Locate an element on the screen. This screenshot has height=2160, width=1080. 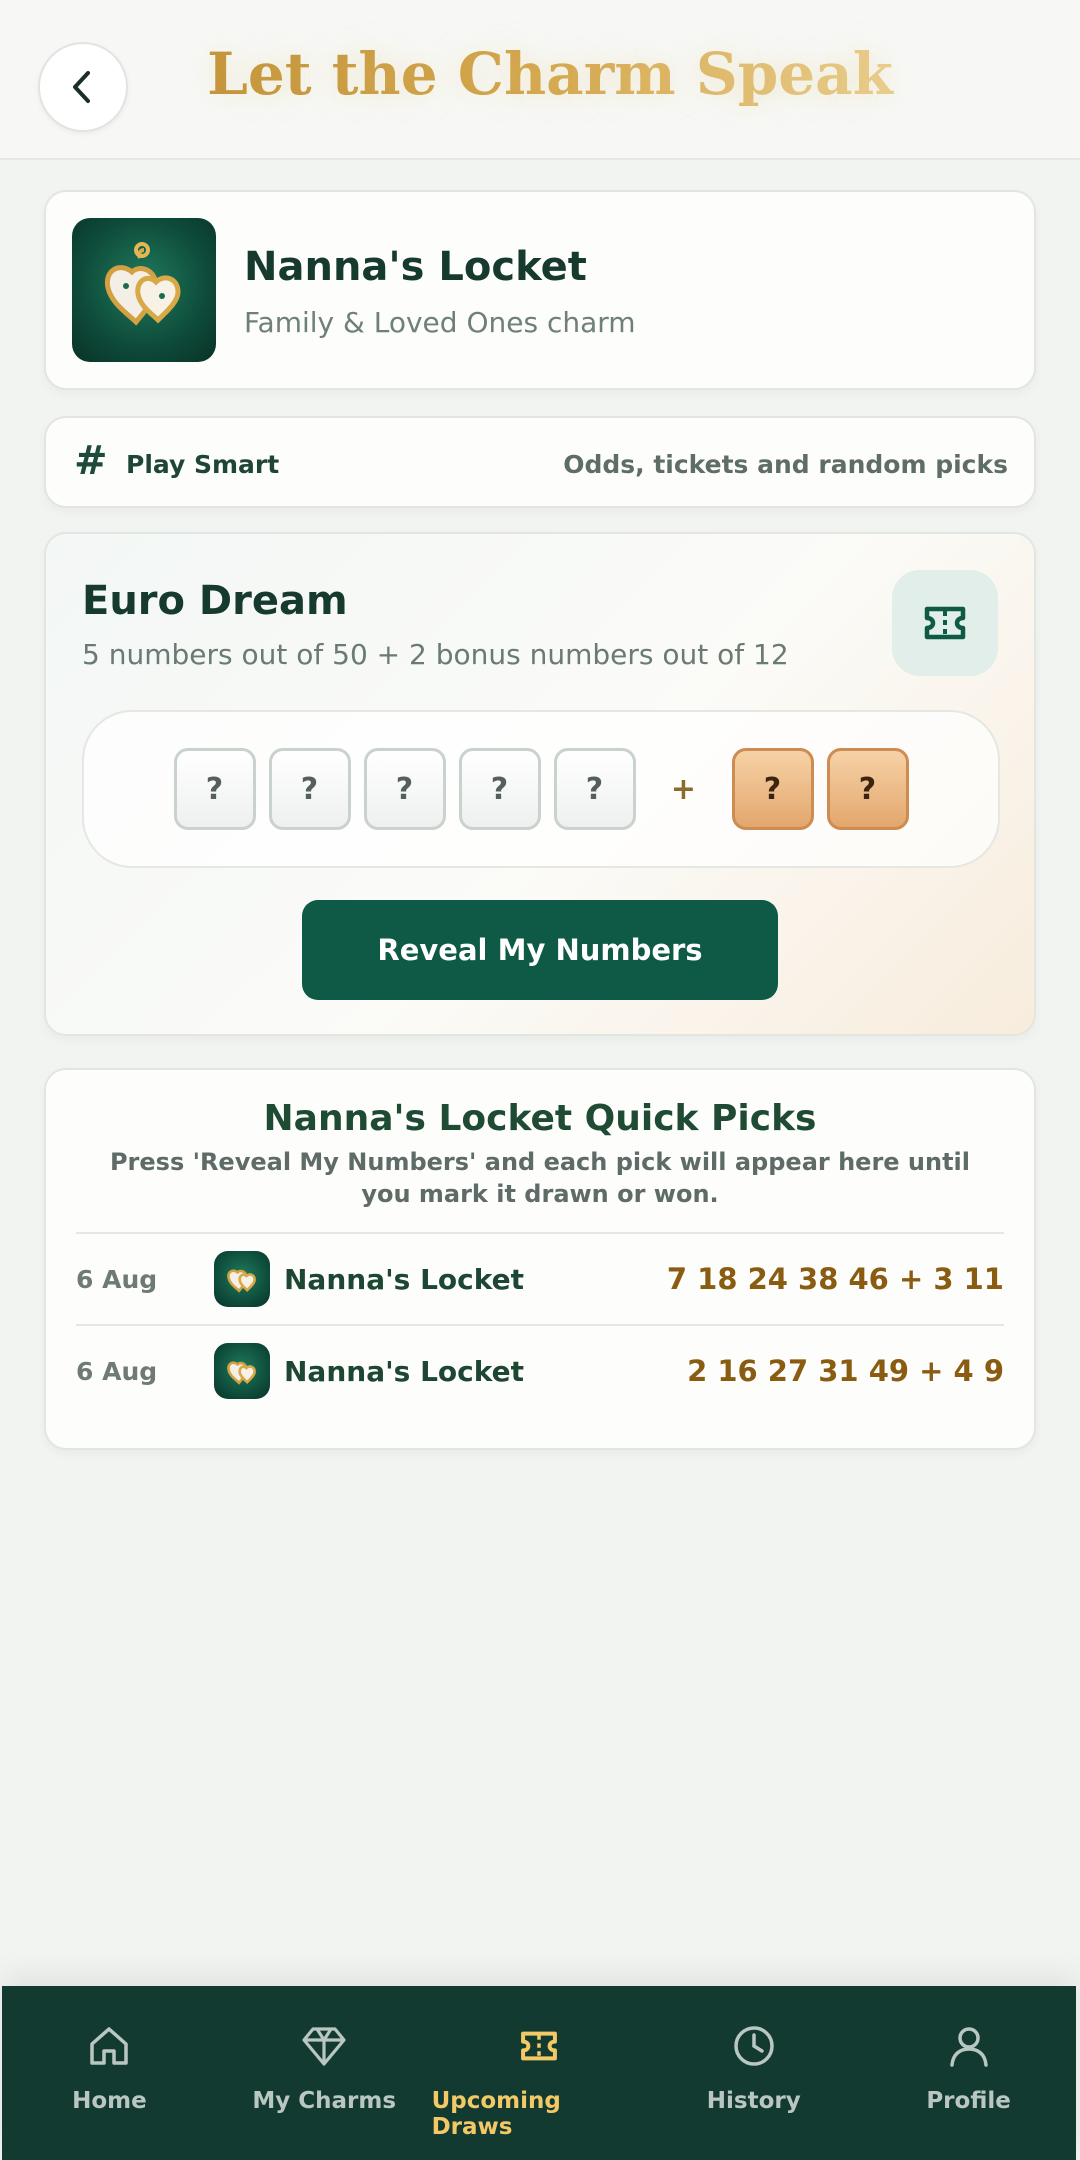
clock-icon is located at coordinates (754, 2046).